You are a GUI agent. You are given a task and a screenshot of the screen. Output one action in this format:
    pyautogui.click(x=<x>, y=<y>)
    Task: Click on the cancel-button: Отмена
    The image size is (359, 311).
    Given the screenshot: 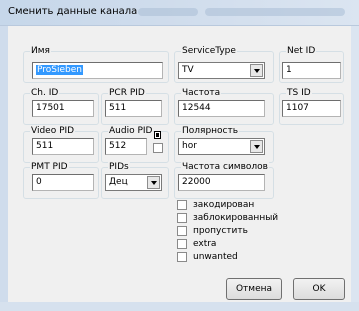 What is the action you would take?
    pyautogui.click(x=254, y=289)
    